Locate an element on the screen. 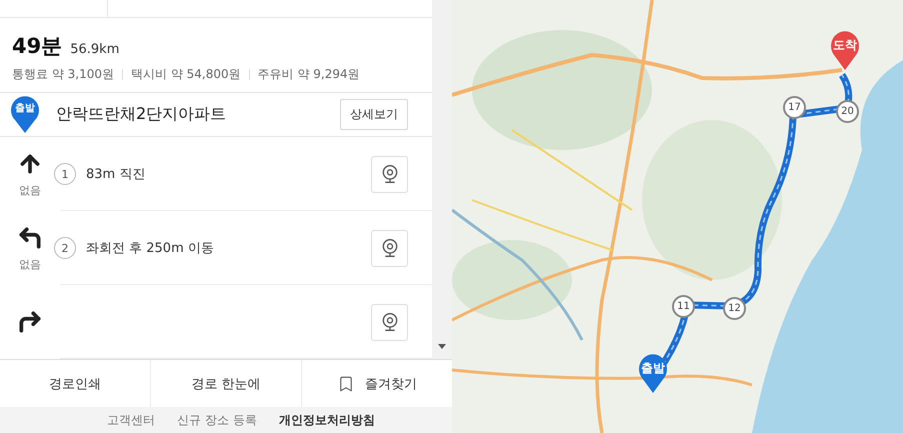 The width and height of the screenshot is (903, 433). cost-text: 택시비 약 54,800원 is located at coordinates (185, 74).